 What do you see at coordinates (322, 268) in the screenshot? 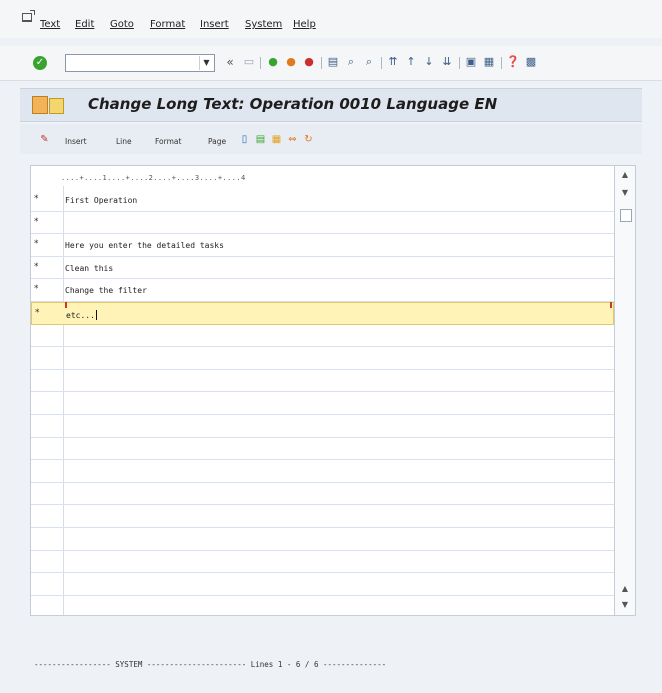
I see `editor-line: * Clean this` at bounding box center [322, 268].